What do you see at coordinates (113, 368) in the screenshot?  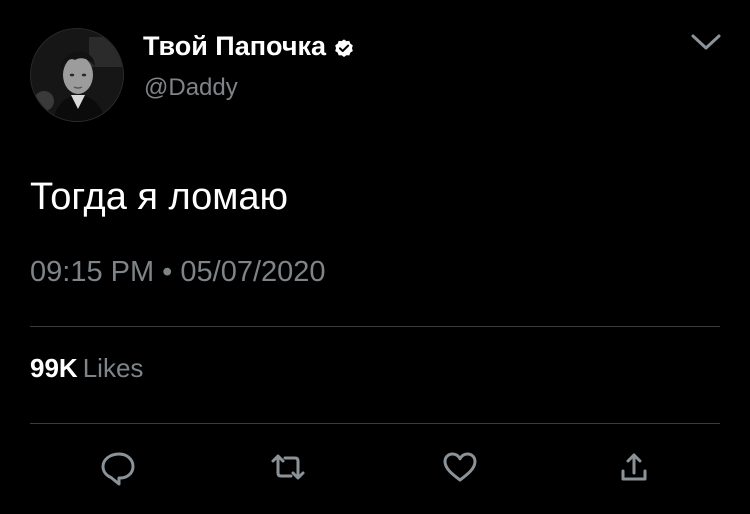 I see `likes-label: Likes` at bounding box center [113, 368].